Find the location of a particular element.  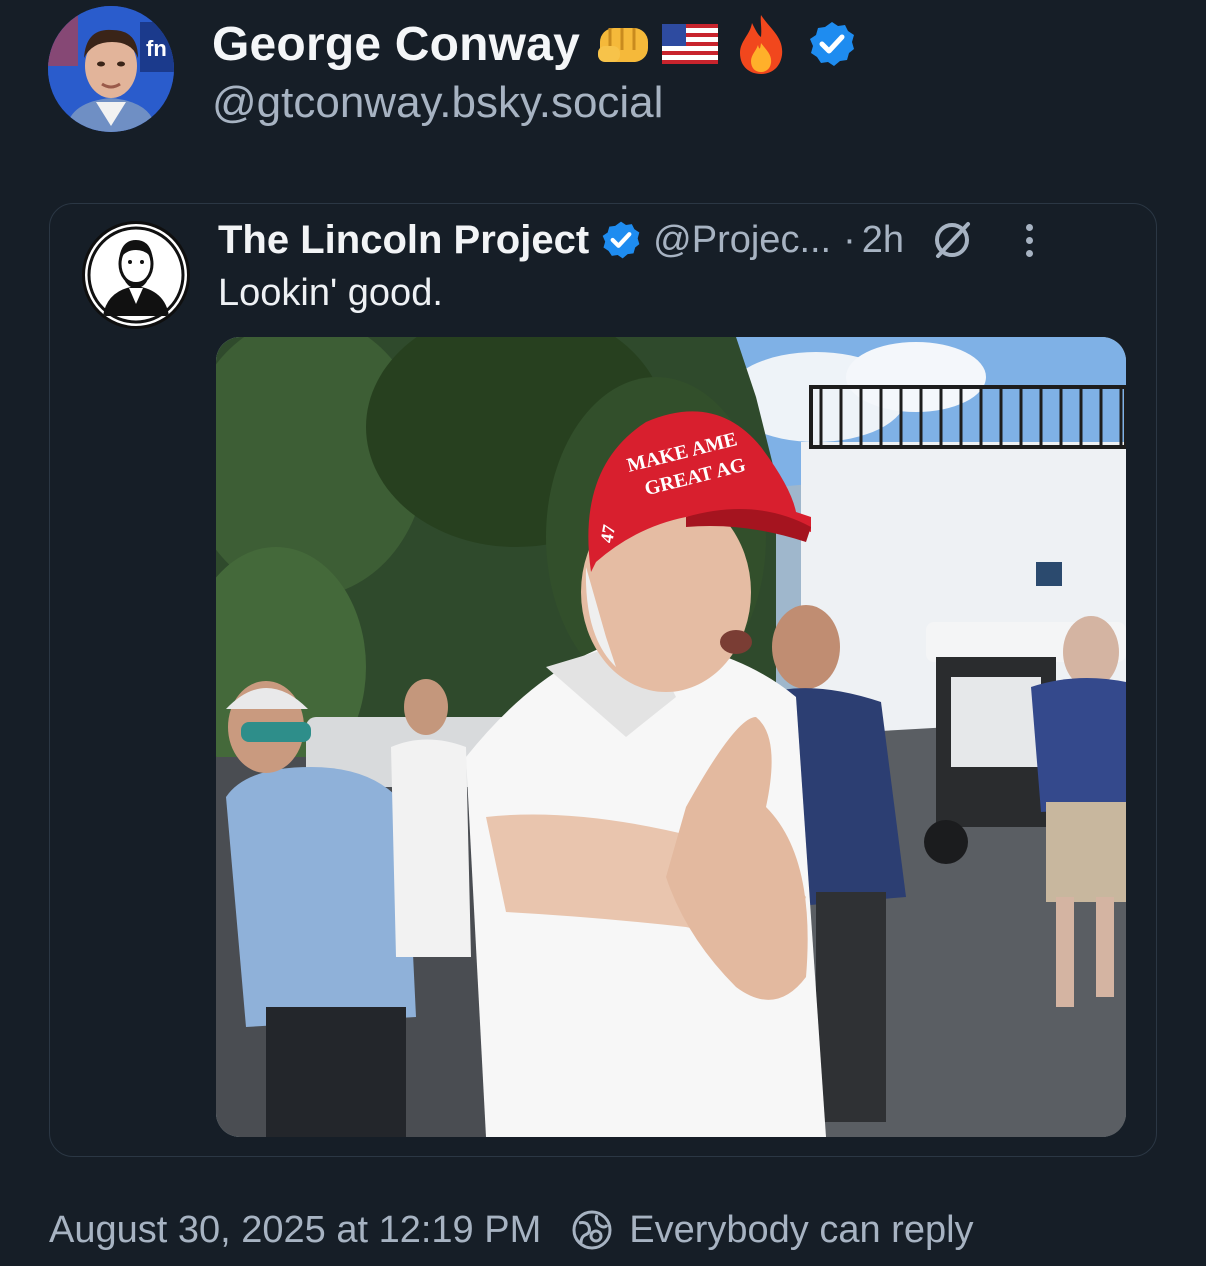

quoted-post-header: The Lincoln Project @Projec... · 2h is located at coordinates (677, 240).